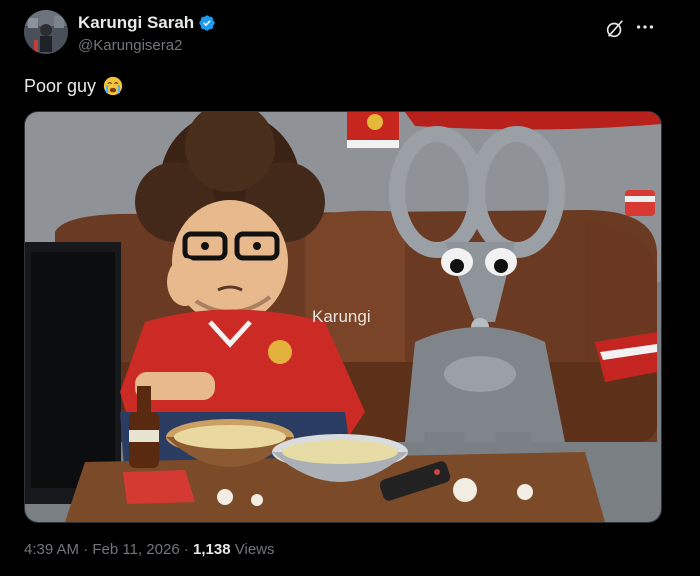  What do you see at coordinates (130, 45) in the screenshot?
I see `handle: @Karungisera2` at bounding box center [130, 45].